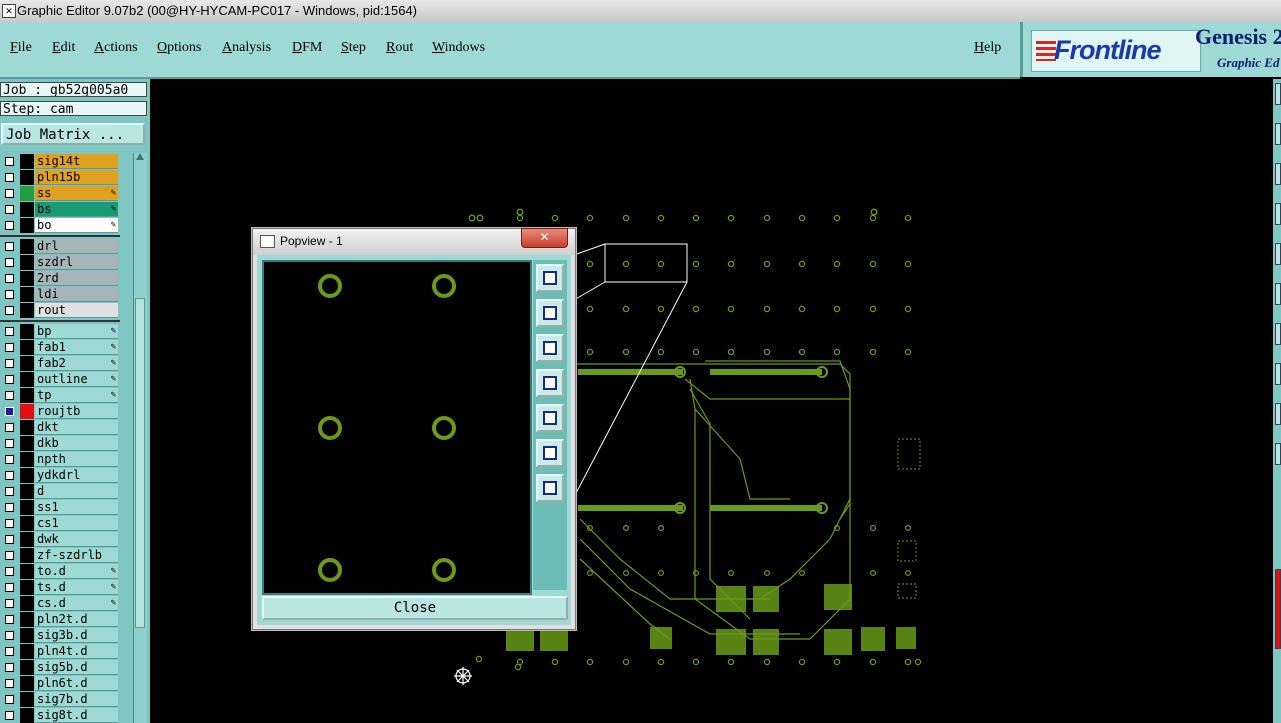 The image size is (1281, 723). I want to click on layer-name: pln2t.d, so click(76, 619).